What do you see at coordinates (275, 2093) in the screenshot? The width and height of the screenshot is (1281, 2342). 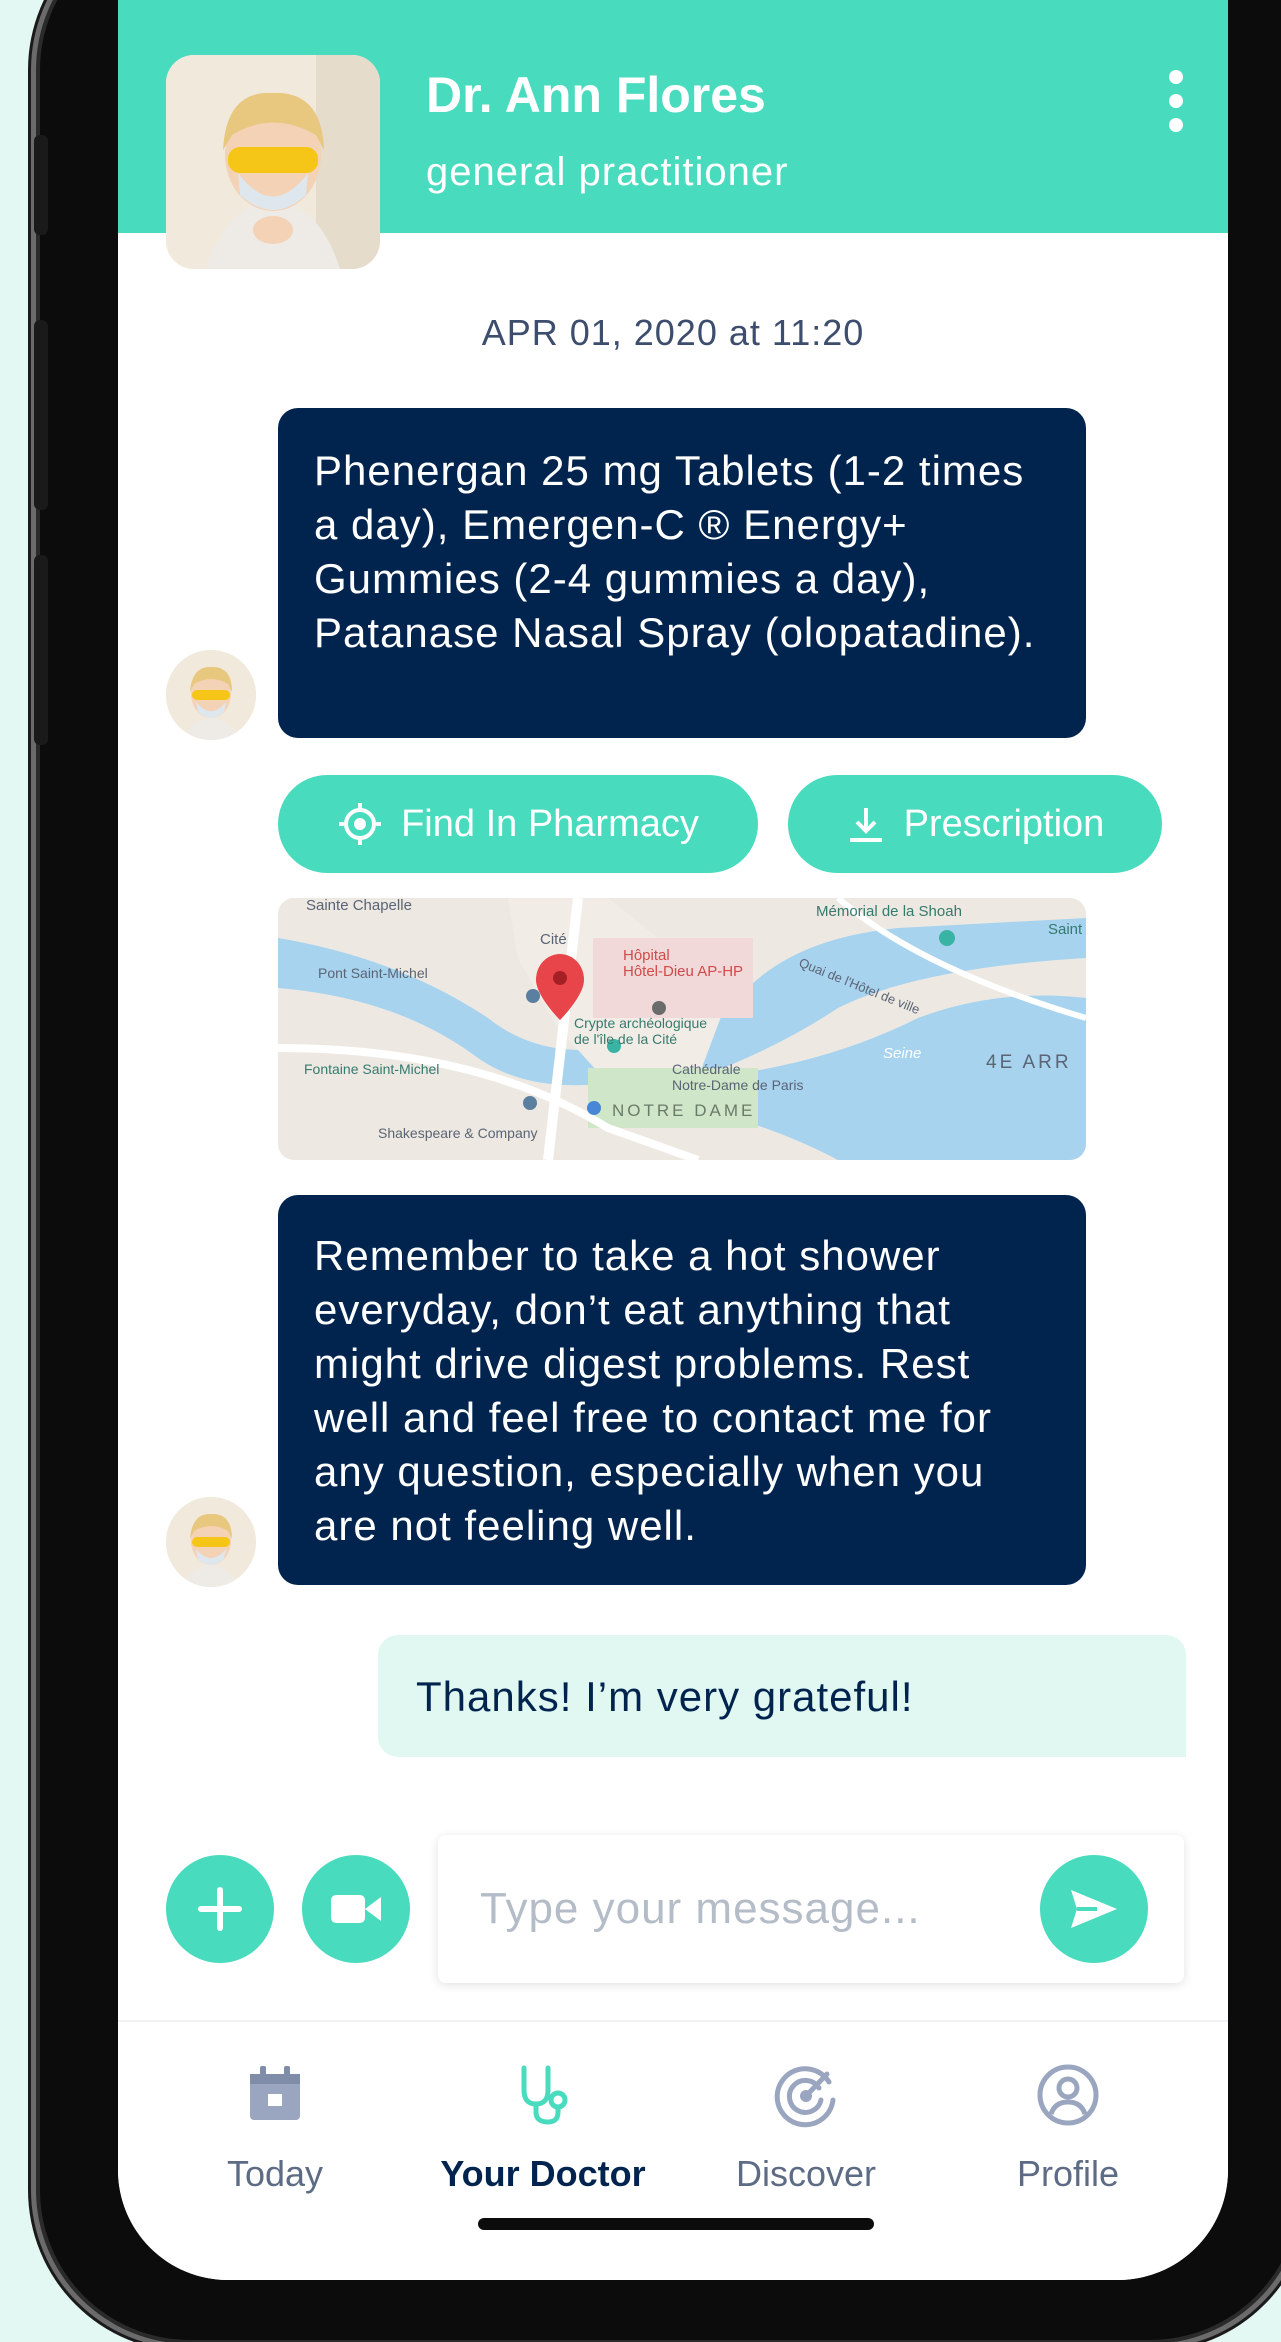 I see `calendar-icon` at bounding box center [275, 2093].